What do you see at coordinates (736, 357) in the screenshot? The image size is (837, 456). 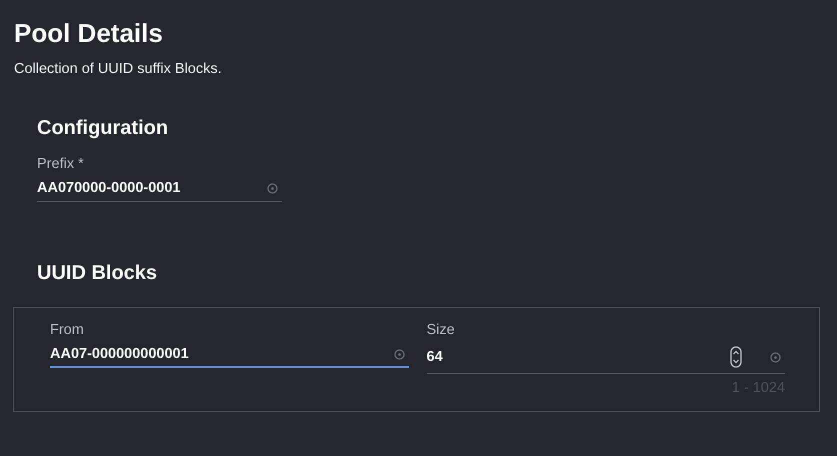 I see `stepper-icon` at bounding box center [736, 357].